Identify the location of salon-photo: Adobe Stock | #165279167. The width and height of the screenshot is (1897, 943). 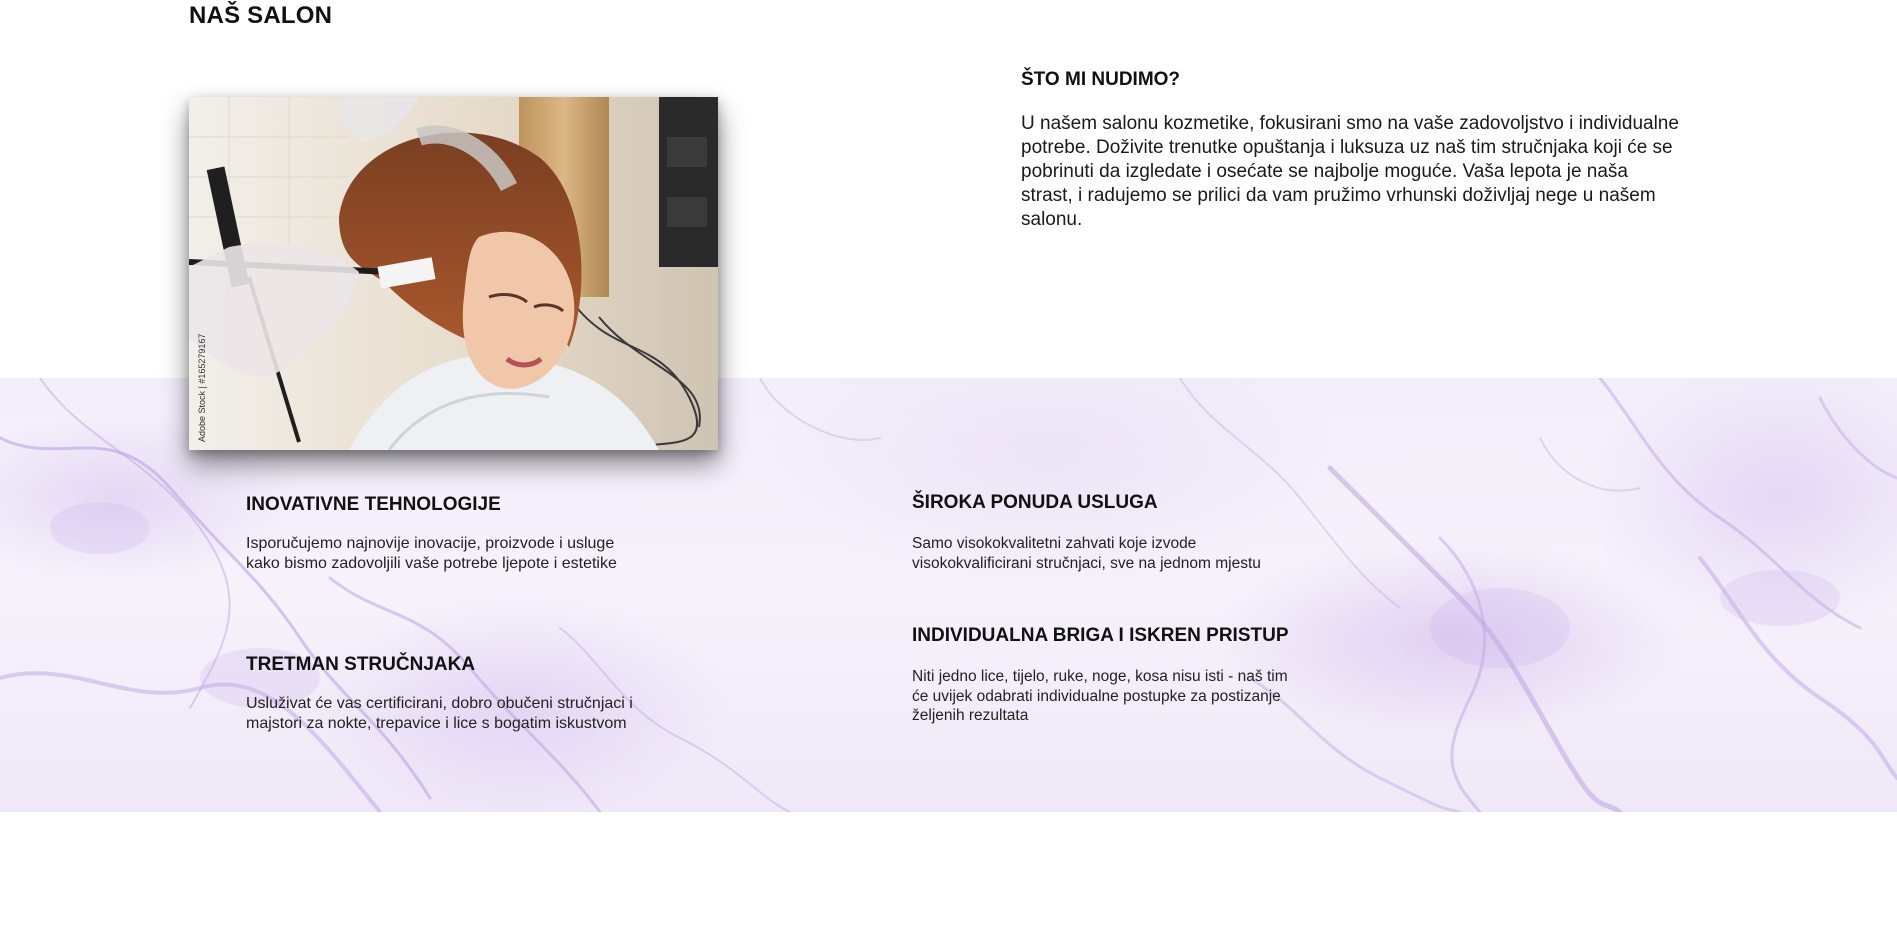
(453, 273).